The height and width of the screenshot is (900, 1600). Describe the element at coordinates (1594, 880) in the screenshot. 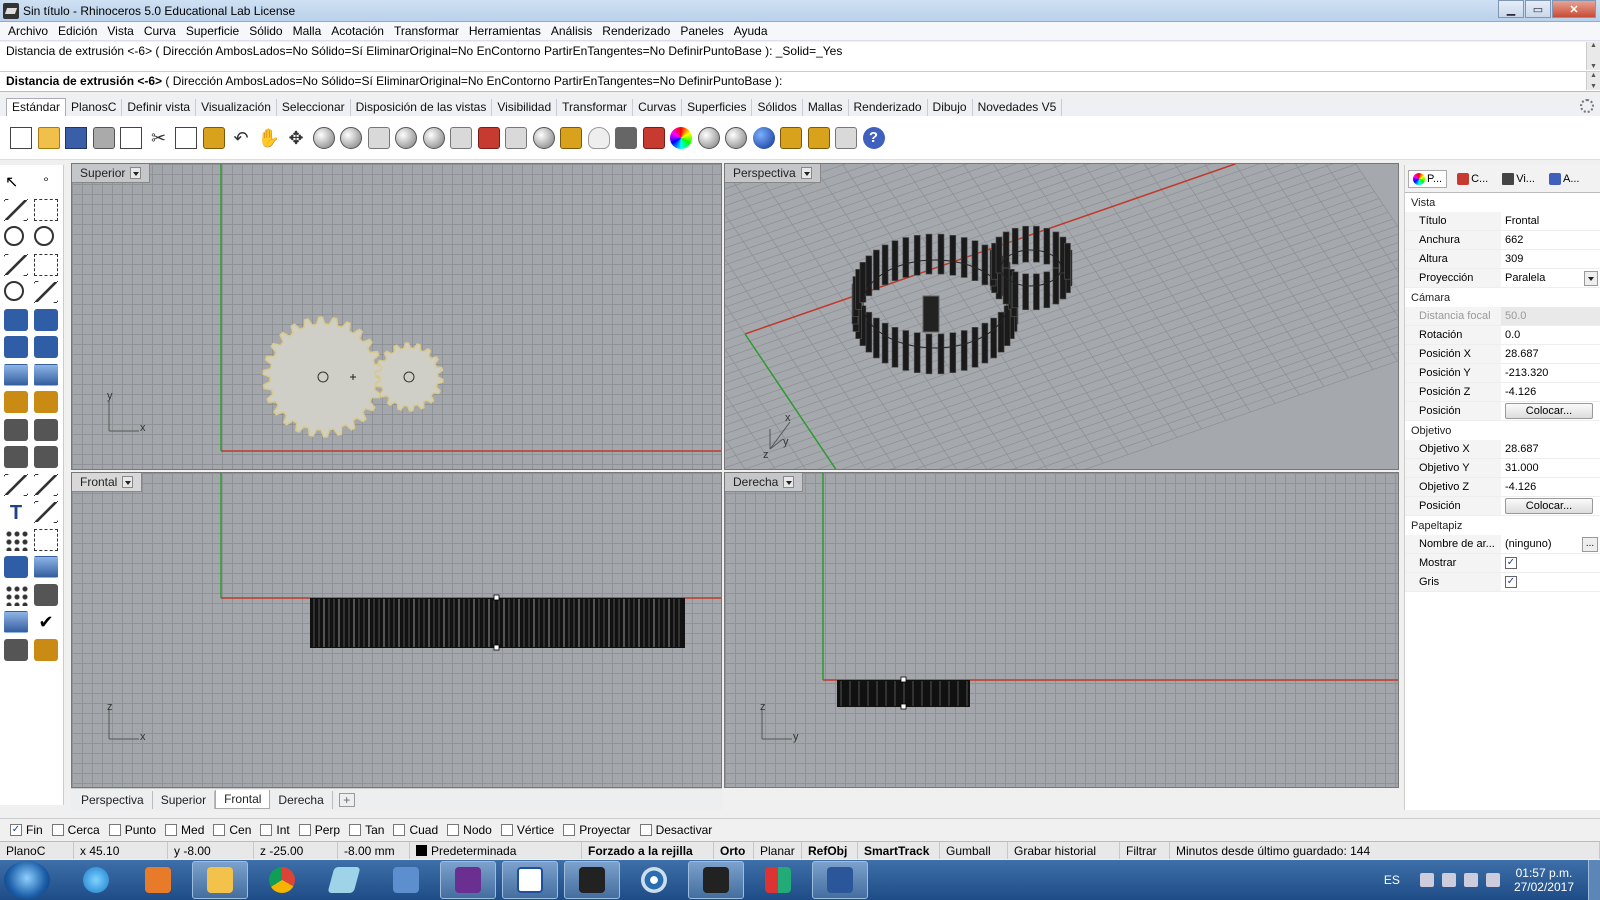

I see `show-desktop-button` at that location.